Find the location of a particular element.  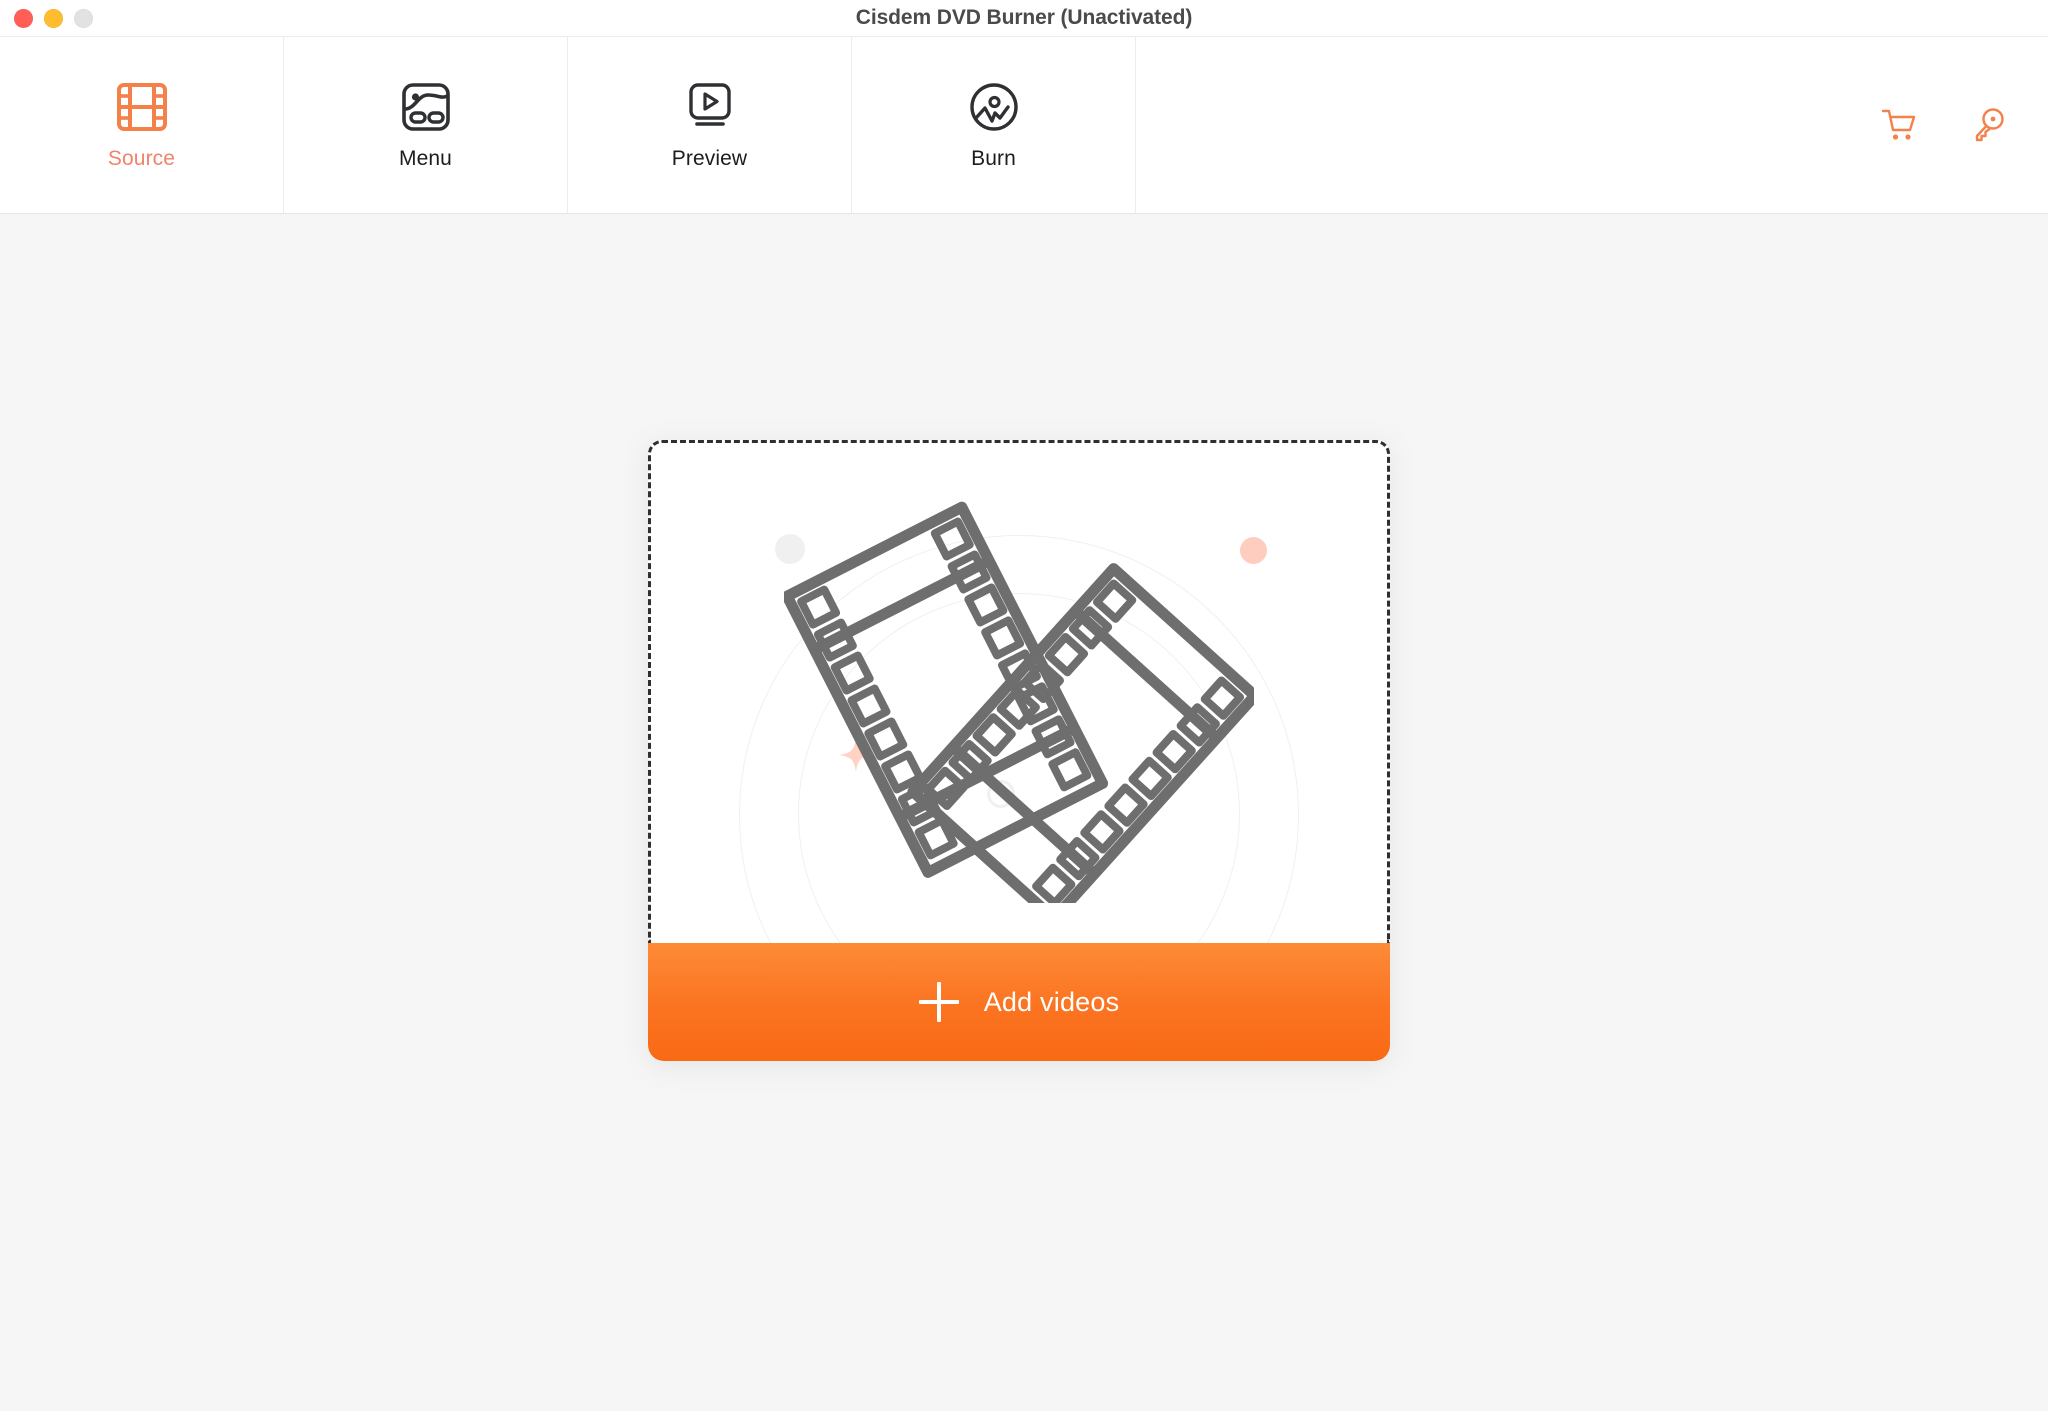

main-toolbar: Source Menu Preview Burn is located at coordinates (1024, 125).